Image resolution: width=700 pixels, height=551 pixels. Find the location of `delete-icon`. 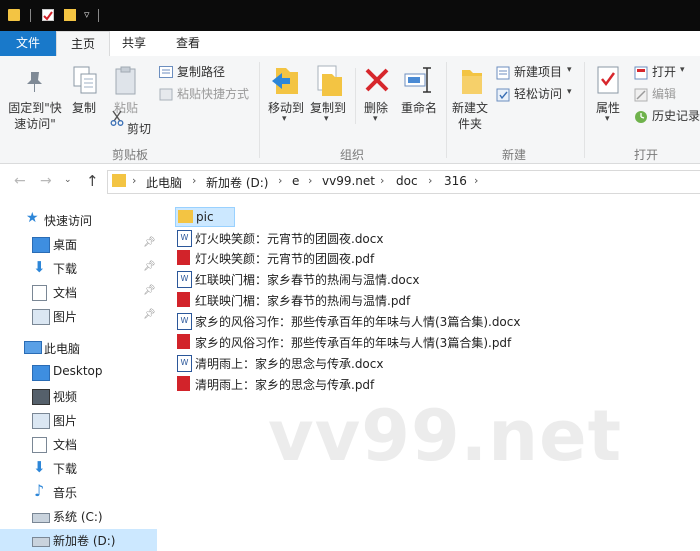

delete-icon is located at coordinates (377, 81).